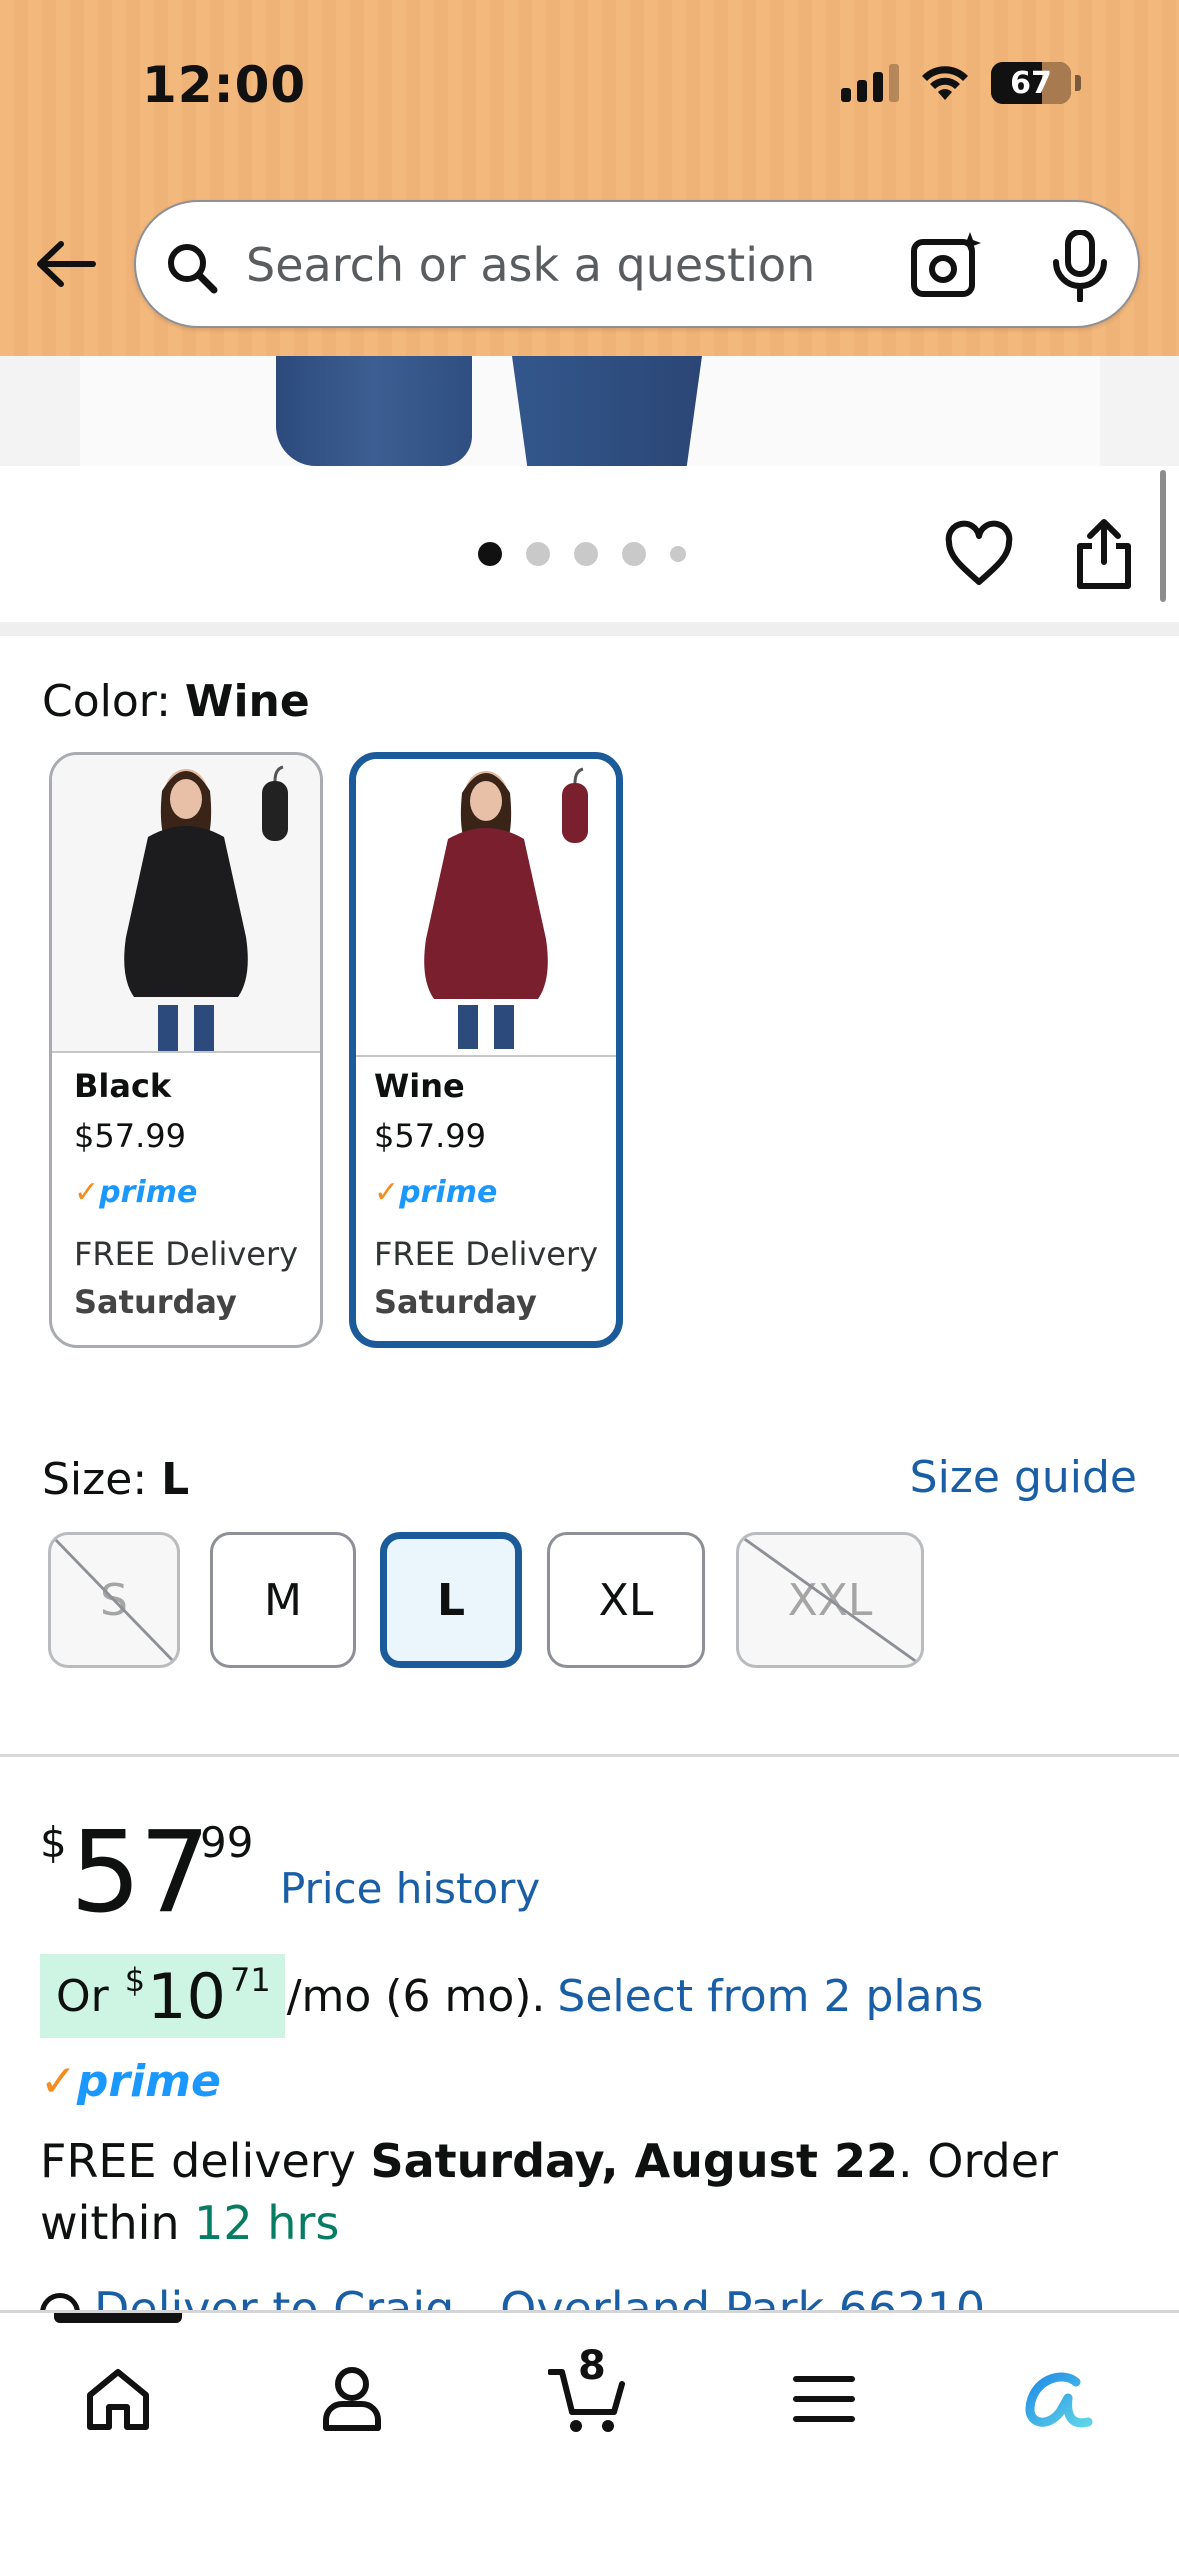 Image resolution: width=1179 pixels, height=2556 pixels. I want to click on installment-fraction: 71, so click(250, 1980).